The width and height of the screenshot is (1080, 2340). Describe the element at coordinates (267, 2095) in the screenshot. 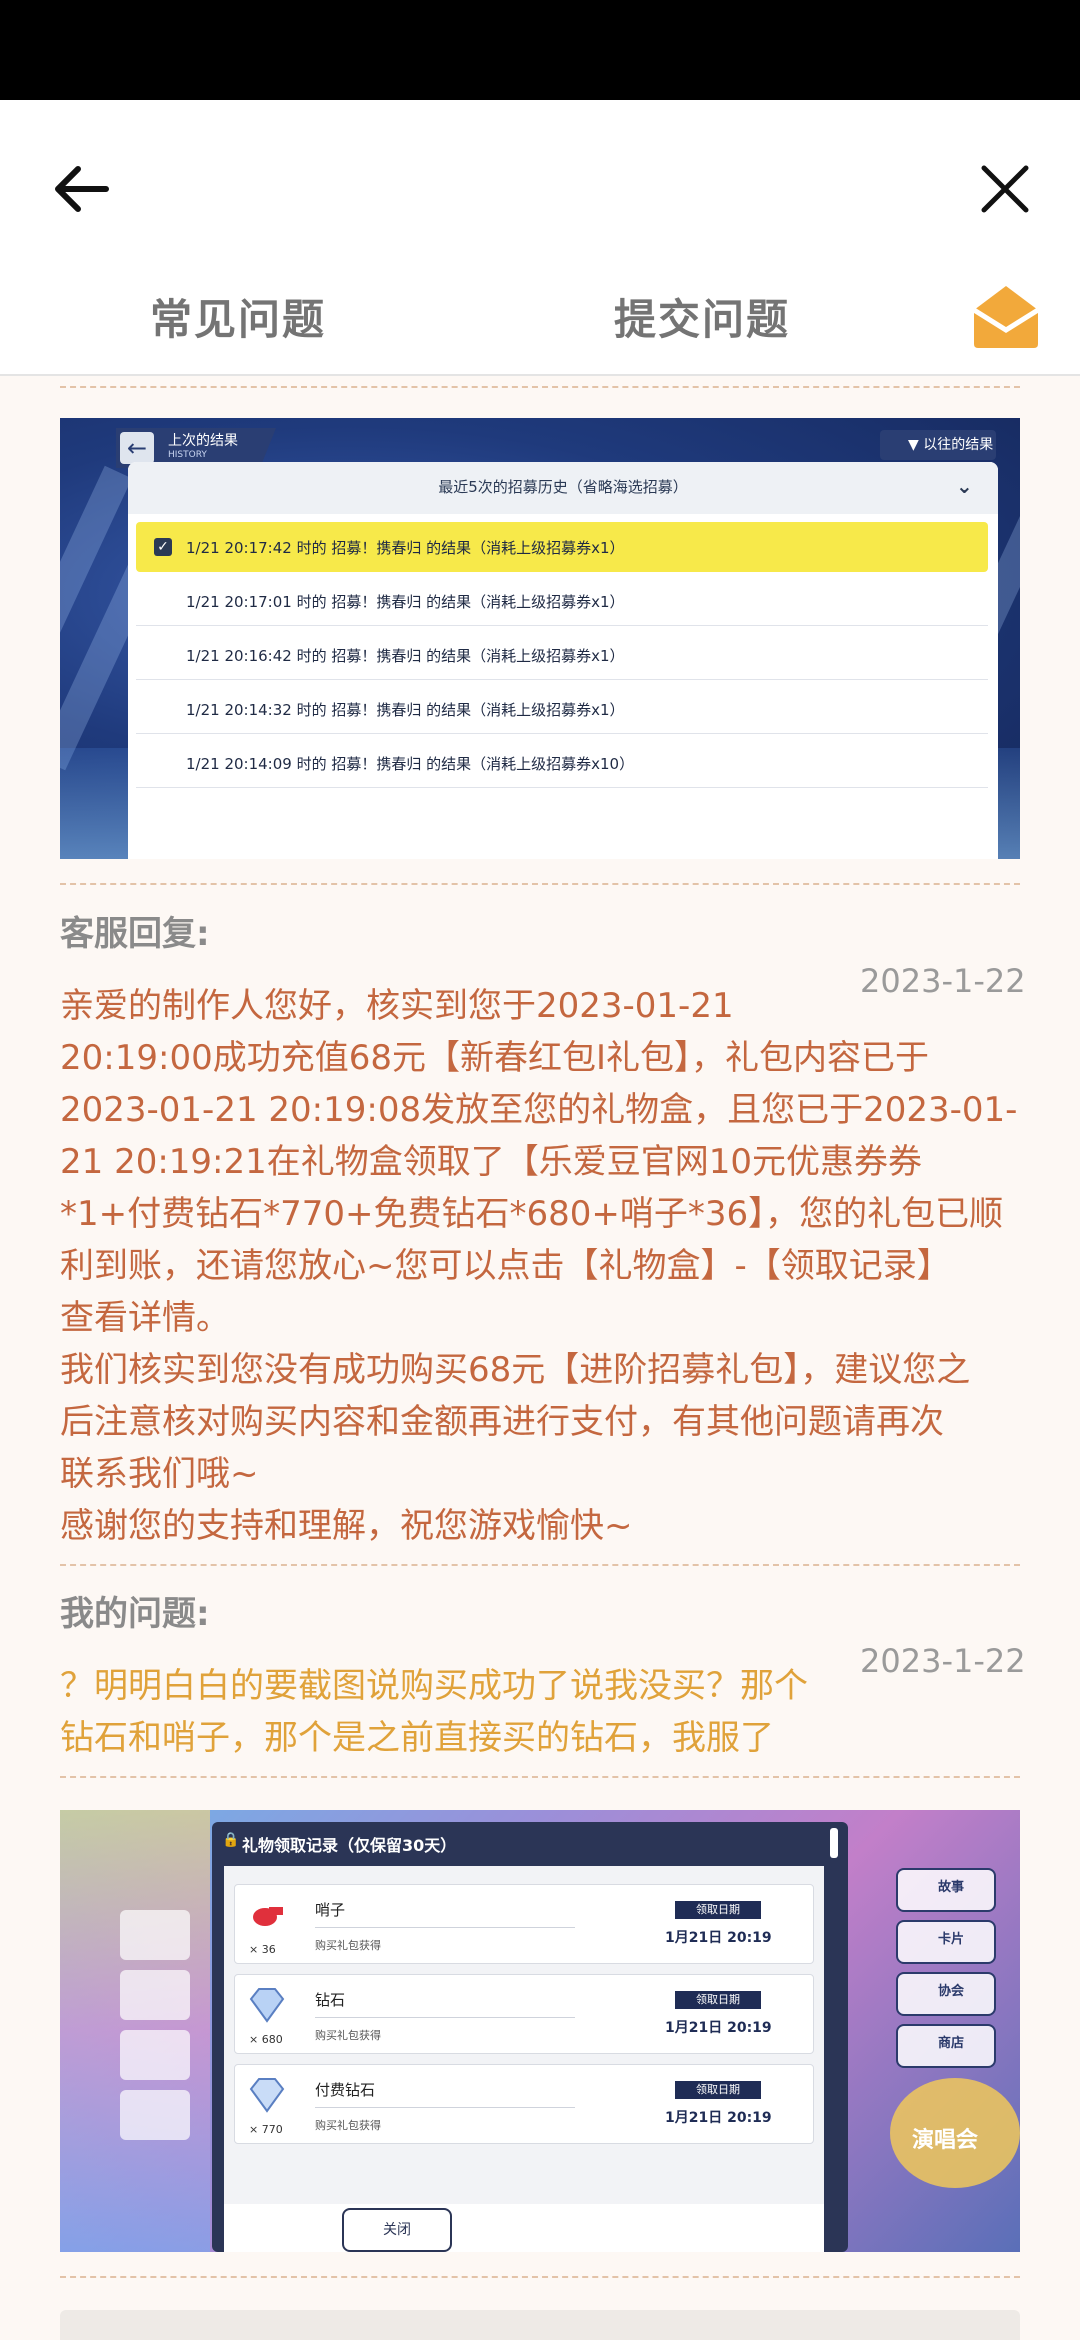

I see `paid-diamond-icon` at that location.